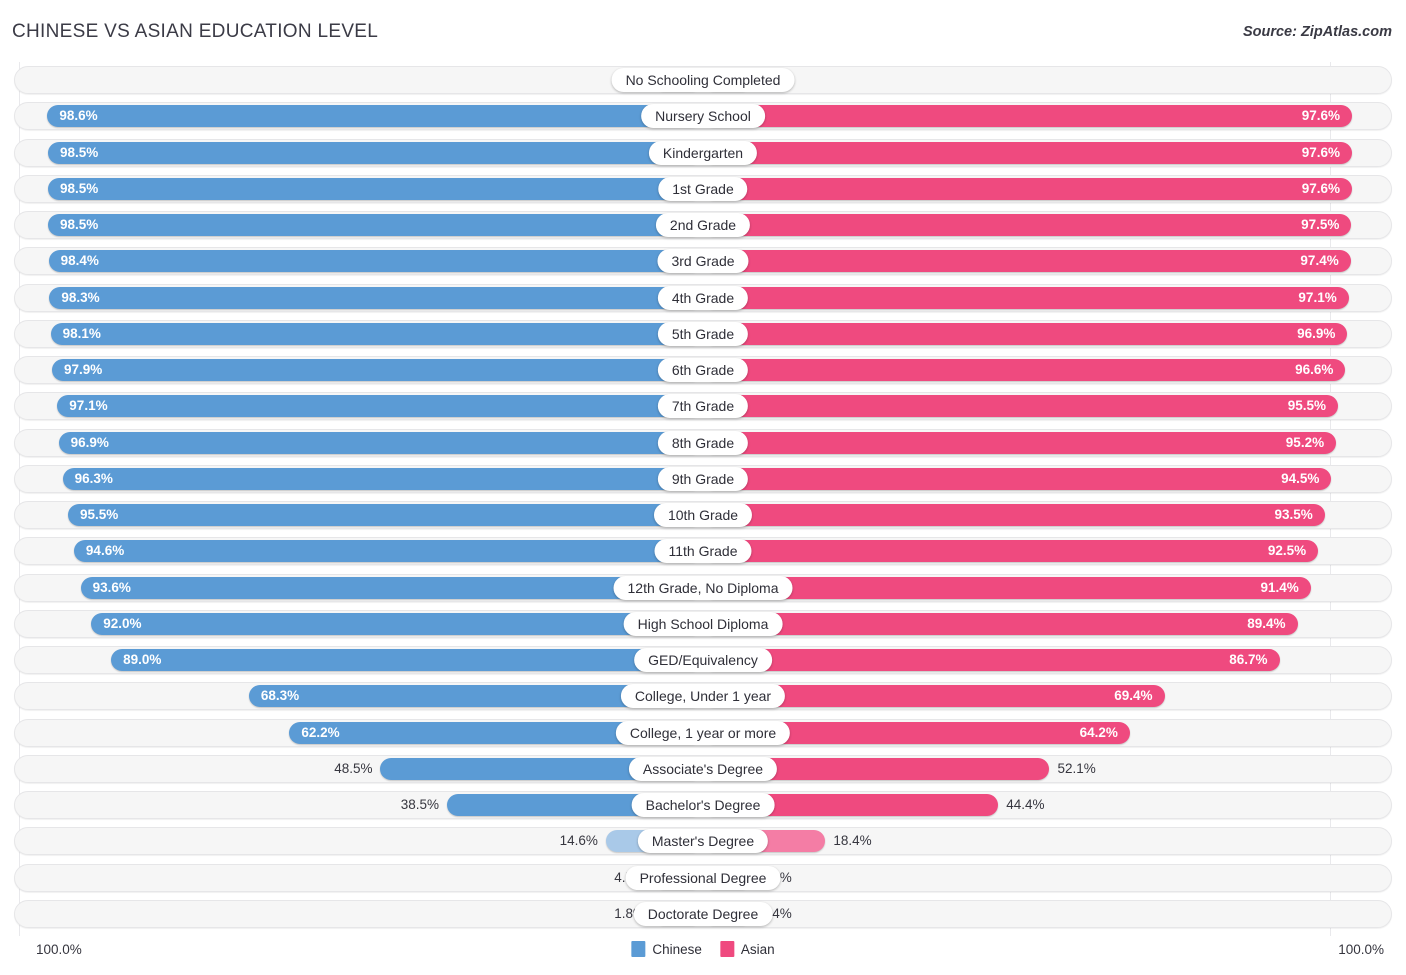  What do you see at coordinates (1361, 949) in the screenshot?
I see `axis-max-right: 100.0%` at bounding box center [1361, 949].